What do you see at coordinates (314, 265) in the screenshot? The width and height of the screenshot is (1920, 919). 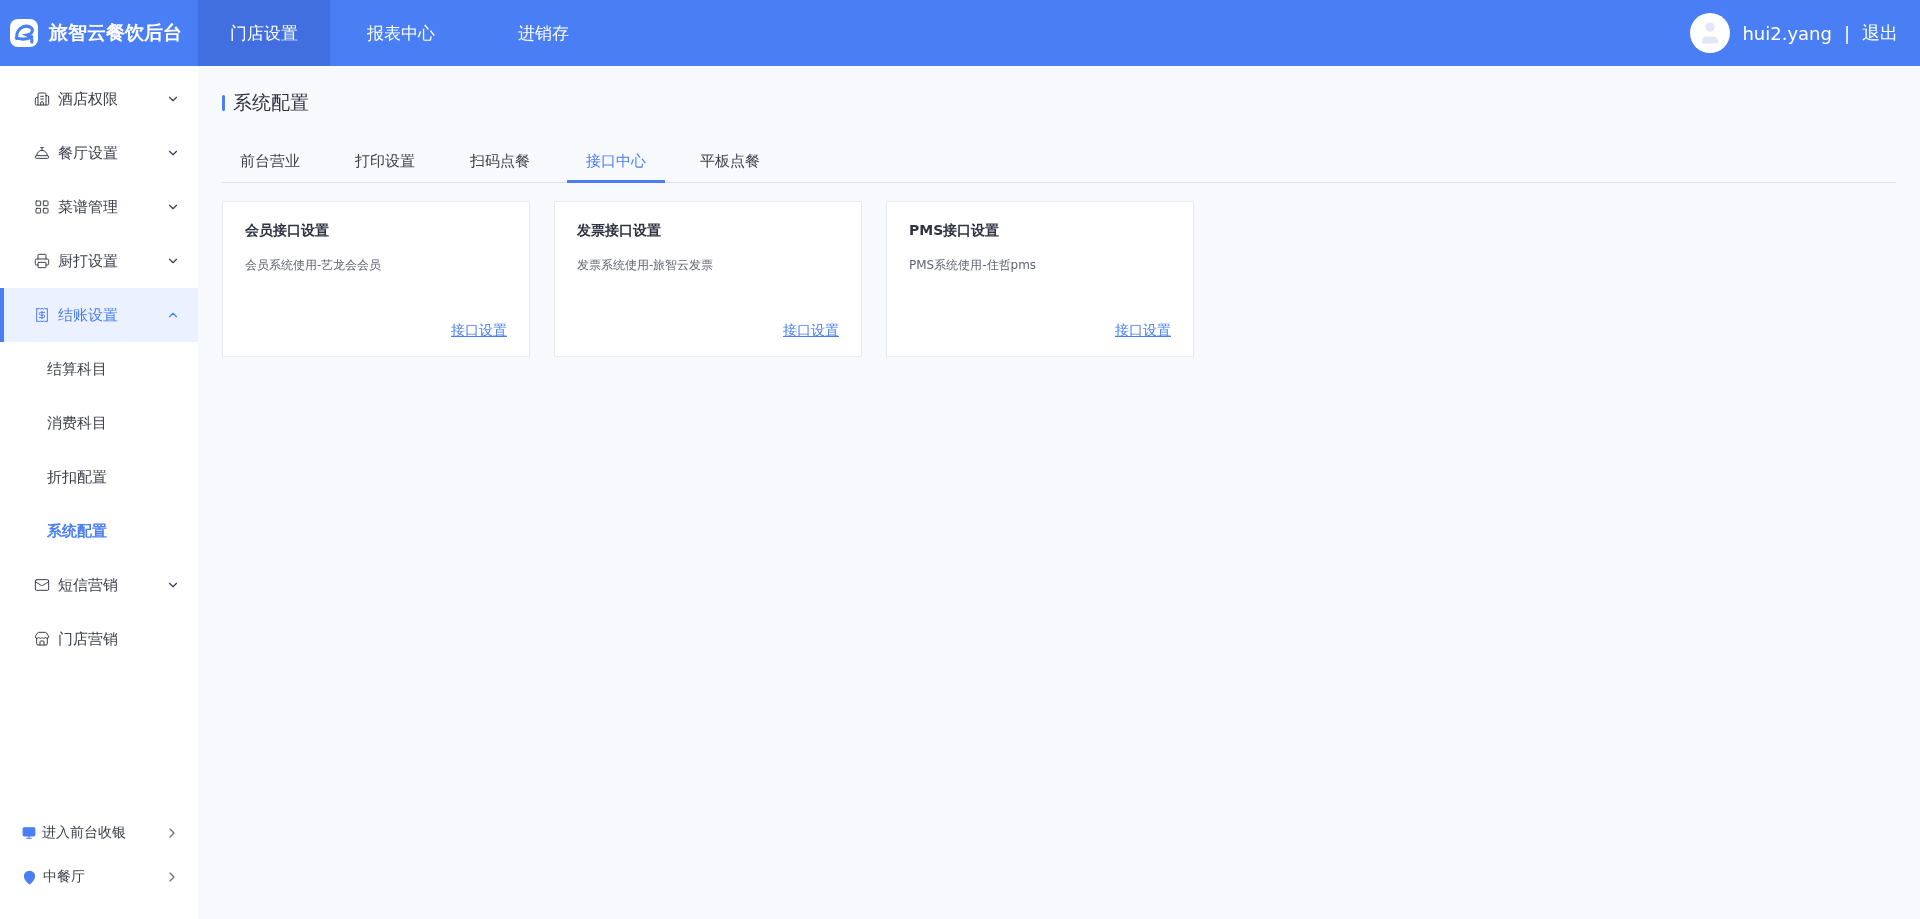 I see `card-description: 会员系统使用-艺龙会会员` at bounding box center [314, 265].